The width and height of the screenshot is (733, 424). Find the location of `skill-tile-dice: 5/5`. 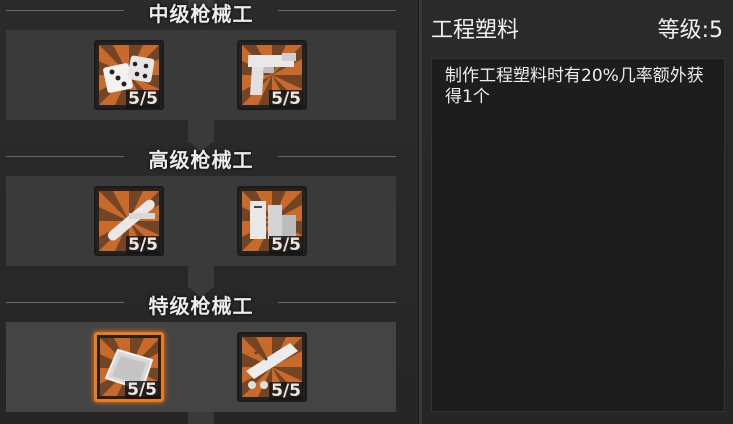

skill-tile-dice: 5/5 is located at coordinates (129, 75).